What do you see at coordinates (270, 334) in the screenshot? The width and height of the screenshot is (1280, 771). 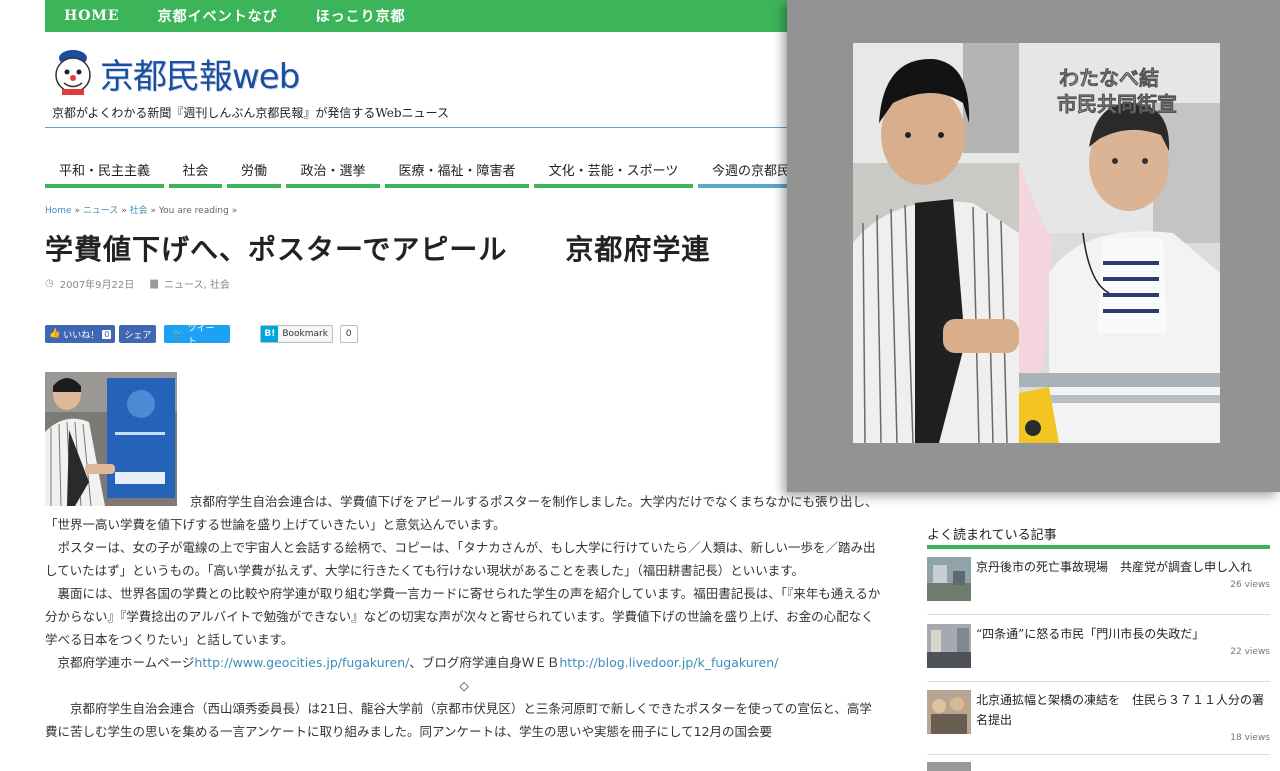 I see `hatena-icon: B!` at bounding box center [270, 334].